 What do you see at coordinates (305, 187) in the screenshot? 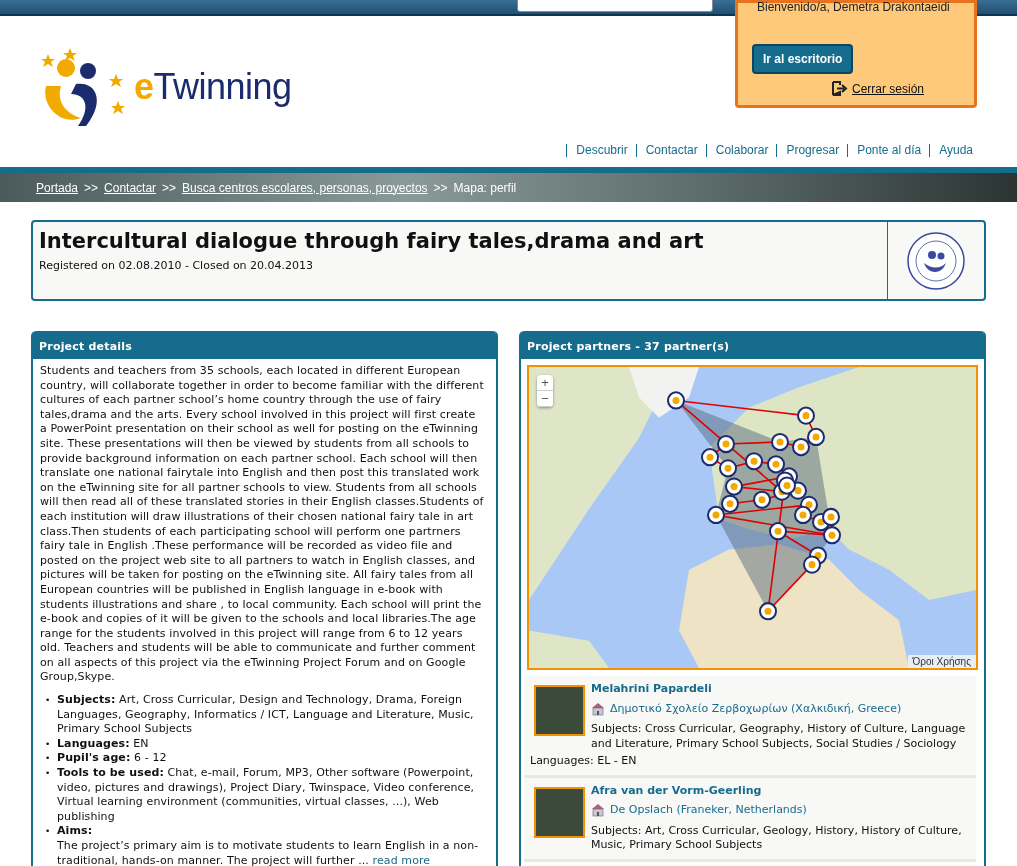
I see `breadcrumb-link: Busca centros escolares, personas, proyectos` at bounding box center [305, 187].